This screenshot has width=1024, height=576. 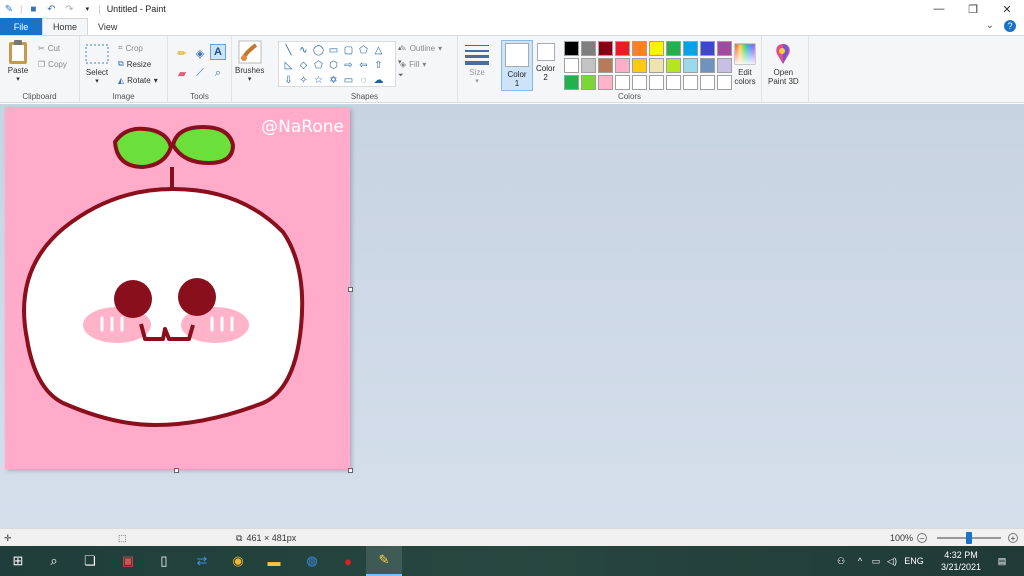 I want to click on close-icon: ✕, so click(x=1007, y=9).